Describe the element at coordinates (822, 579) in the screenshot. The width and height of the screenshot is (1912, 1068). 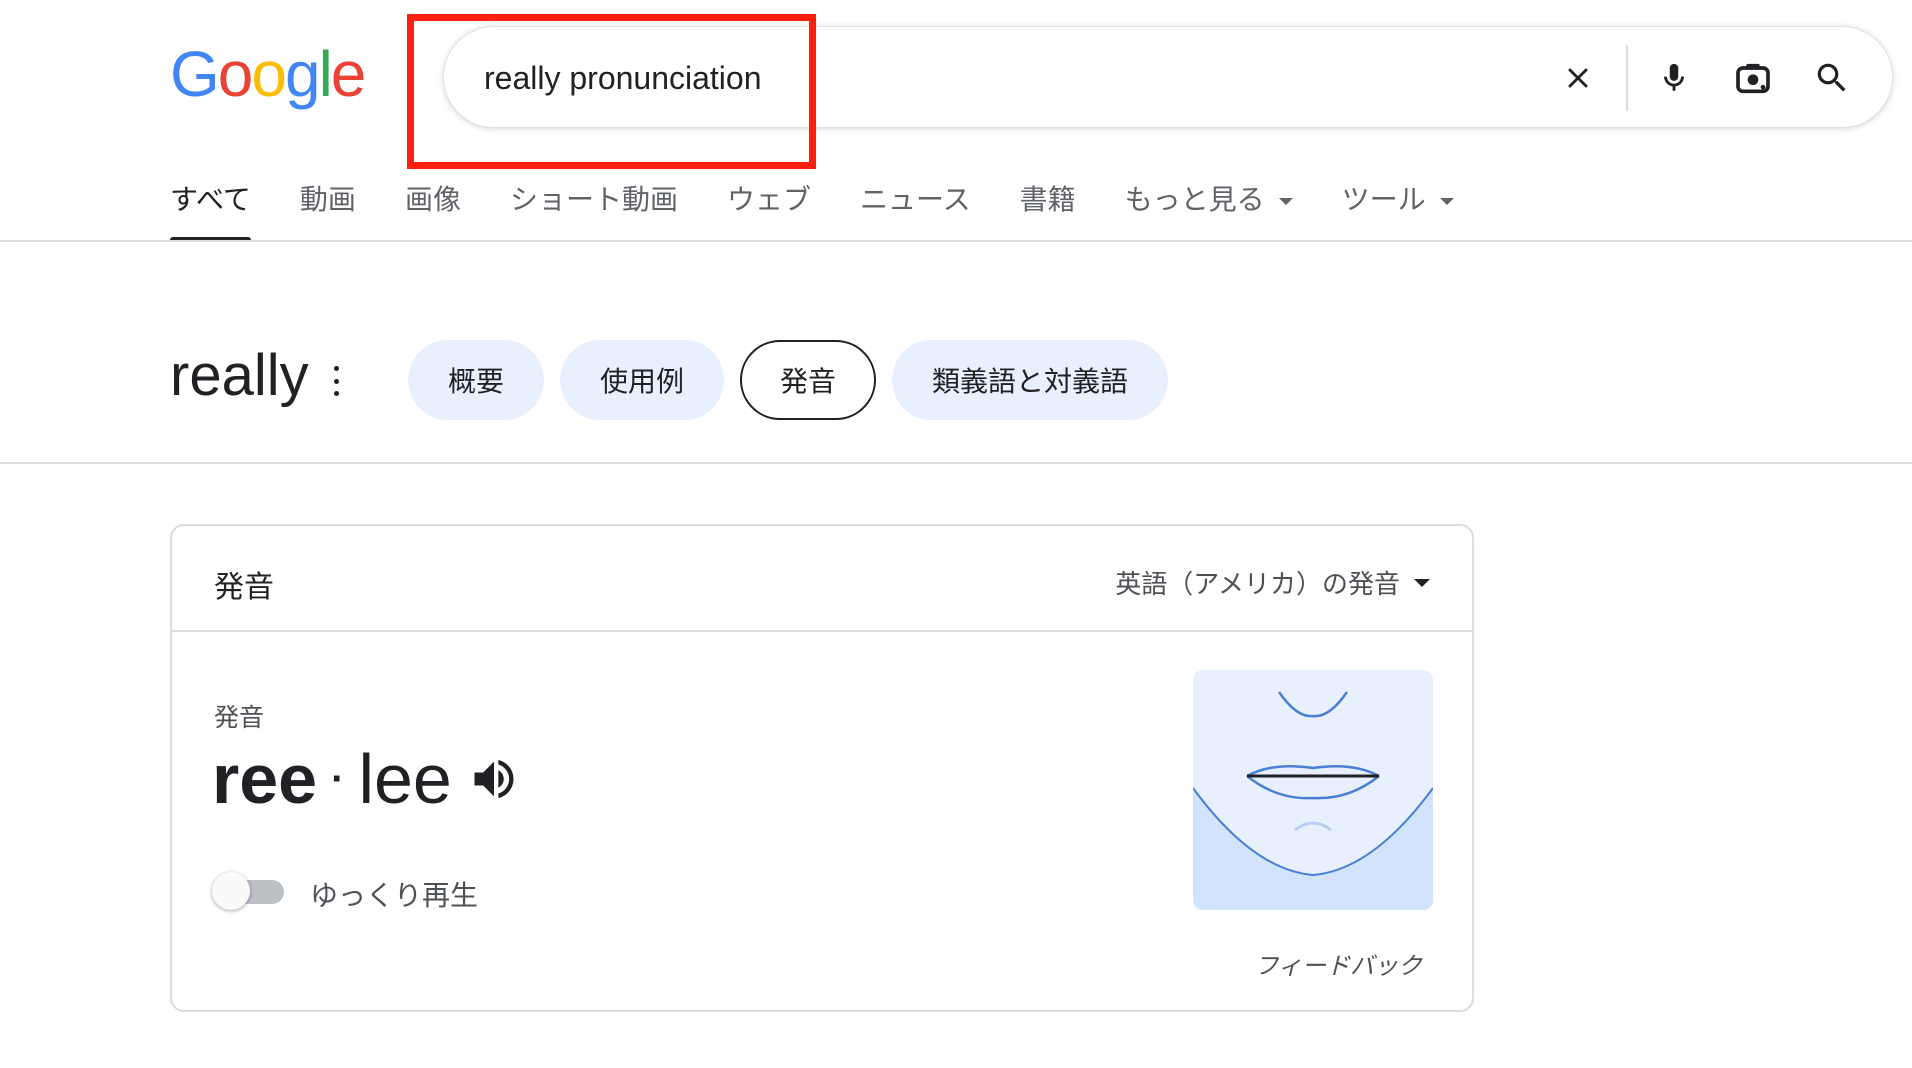
I see `card-header: 発音 英語（アメリカ）の発音` at that location.